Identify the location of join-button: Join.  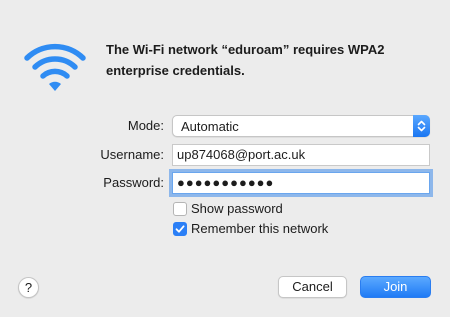
(395, 287).